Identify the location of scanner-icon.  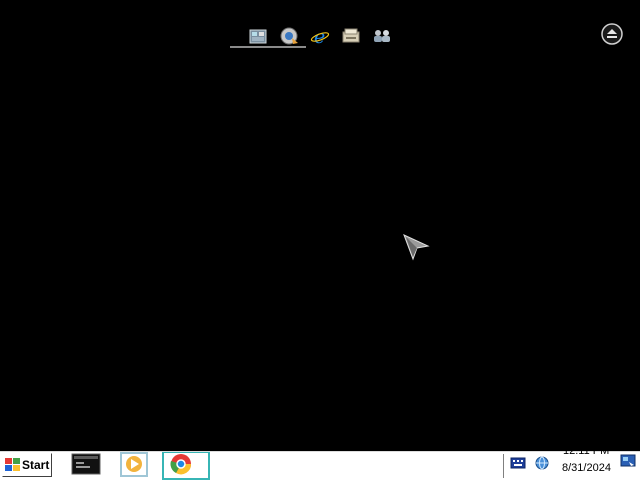
(351, 36).